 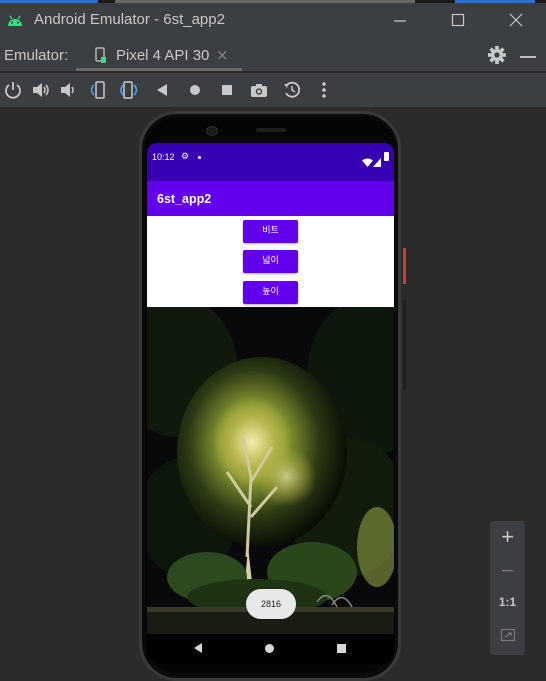 I want to click on height-button: 높이, so click(x=270, y=292).